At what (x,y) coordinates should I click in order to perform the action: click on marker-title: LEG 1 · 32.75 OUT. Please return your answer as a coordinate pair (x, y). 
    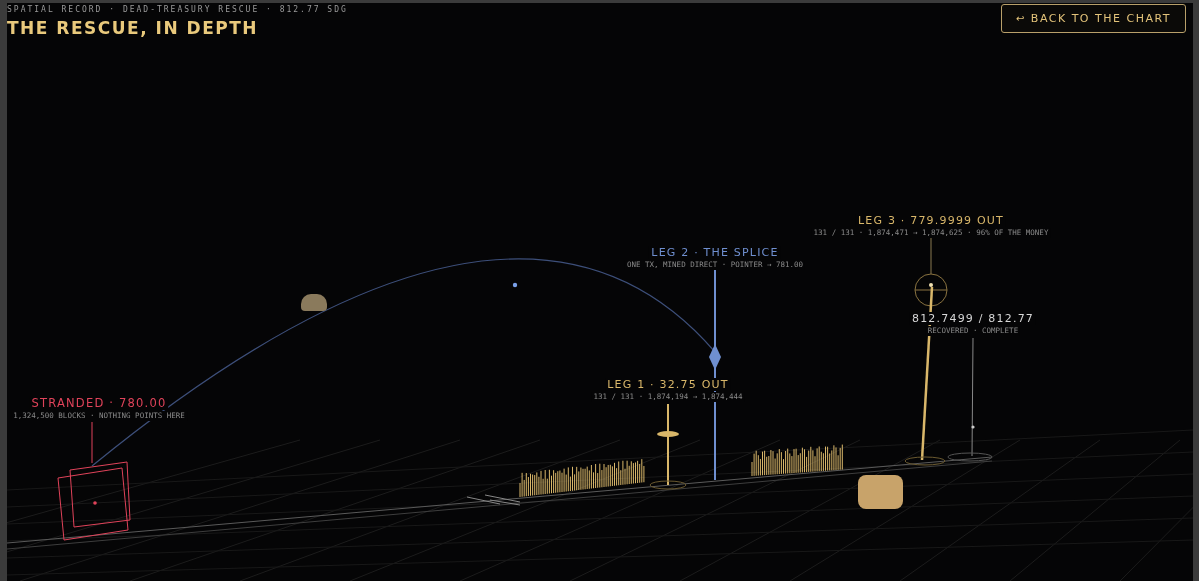
    Looking at the image, I should click on (668, 384).